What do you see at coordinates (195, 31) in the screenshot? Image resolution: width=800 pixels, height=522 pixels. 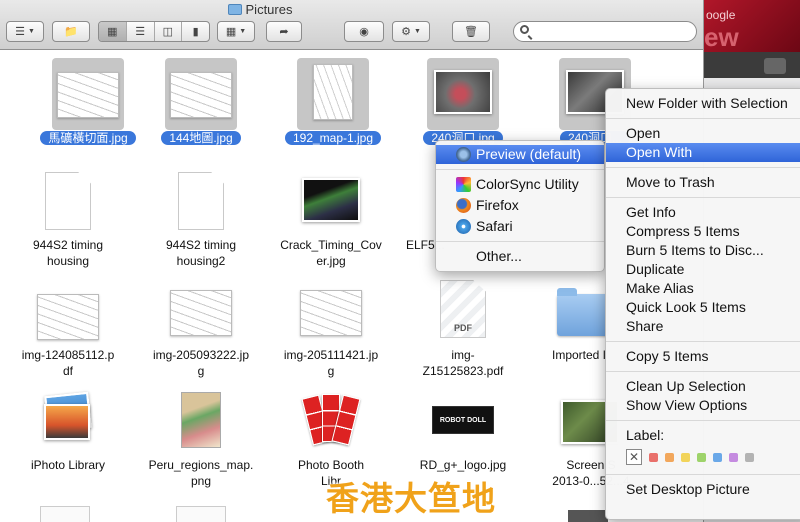 I see `coverflow-view-icon: ▮` at bounding box center [195, 31].